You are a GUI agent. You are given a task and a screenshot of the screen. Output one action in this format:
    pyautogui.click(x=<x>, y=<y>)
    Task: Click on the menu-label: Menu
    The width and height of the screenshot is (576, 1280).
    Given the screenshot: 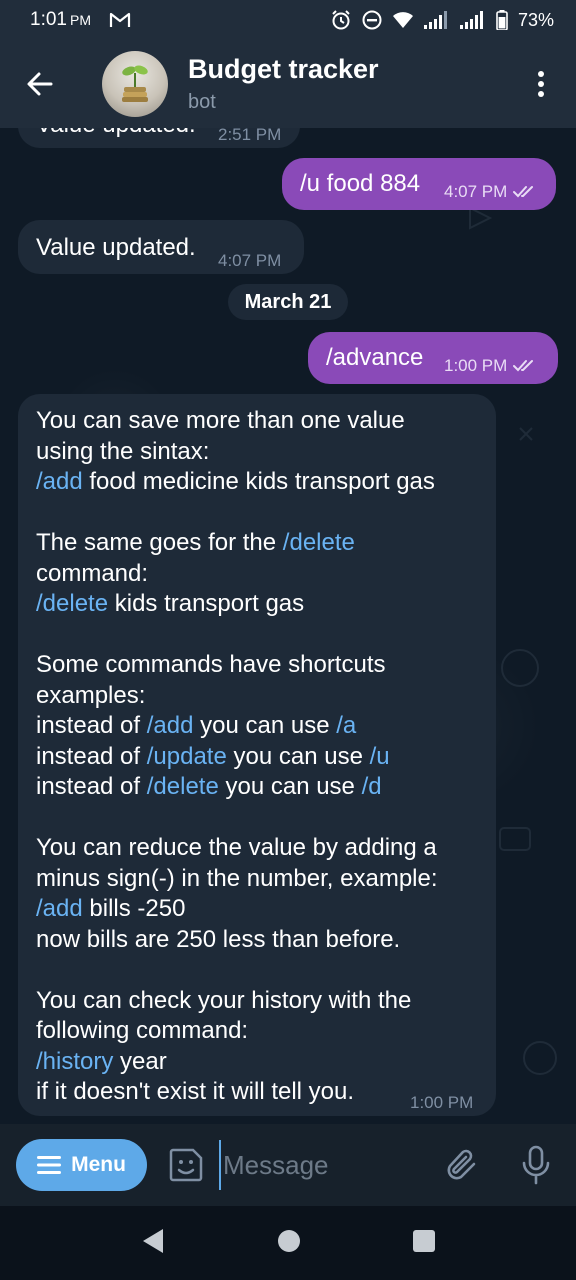 What is the action you would take?
    pyautogui.click(x=98, y=1164)
    